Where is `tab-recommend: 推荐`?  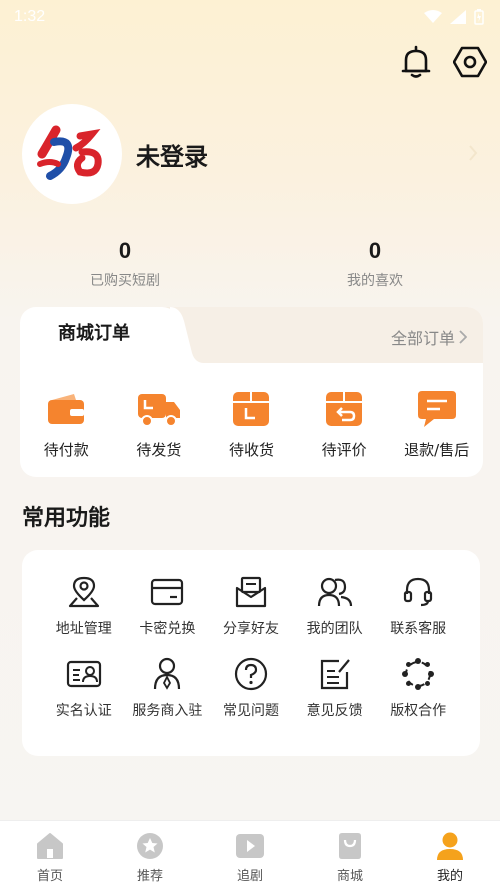
tab-recommend: 推荐 is located at coordinates (150, 855).